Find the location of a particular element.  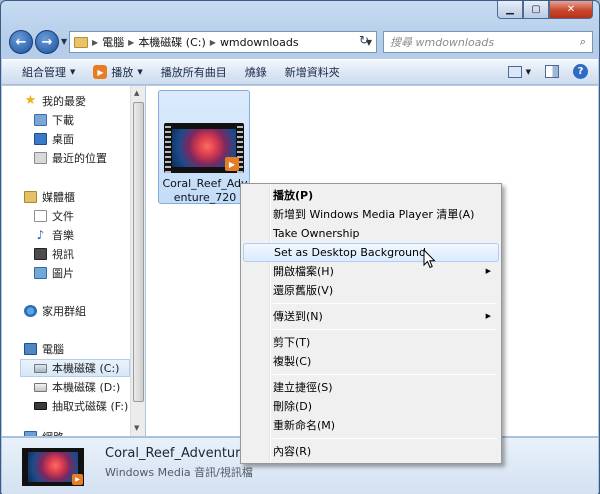

nav-libraries: 媒體櫃 is located at coordinates (84, 197).